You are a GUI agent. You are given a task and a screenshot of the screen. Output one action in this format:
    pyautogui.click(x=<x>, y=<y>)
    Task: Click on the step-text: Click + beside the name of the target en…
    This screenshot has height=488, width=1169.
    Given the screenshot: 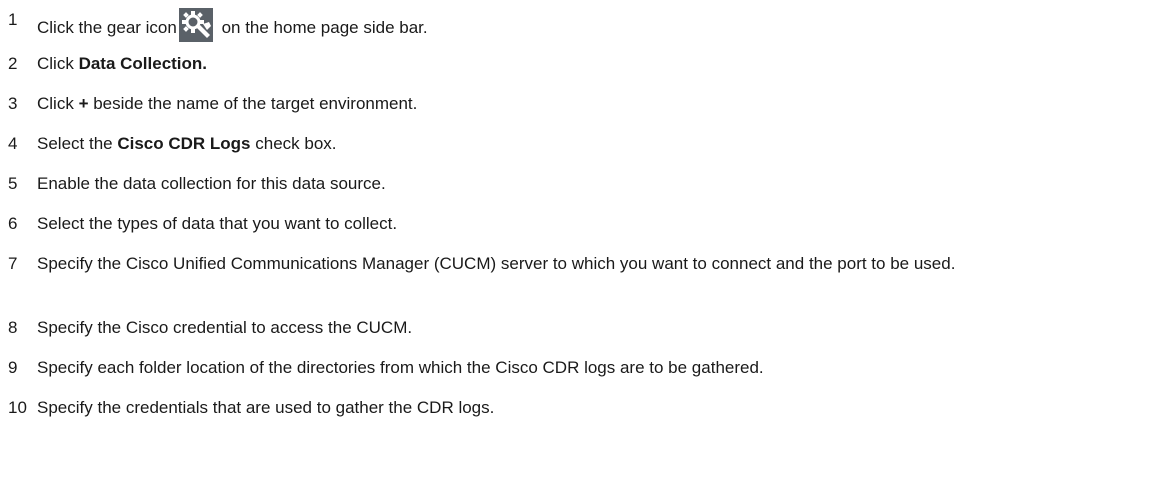 What is the action you would take?
    pyautogui.click(x=600, y=104)
    